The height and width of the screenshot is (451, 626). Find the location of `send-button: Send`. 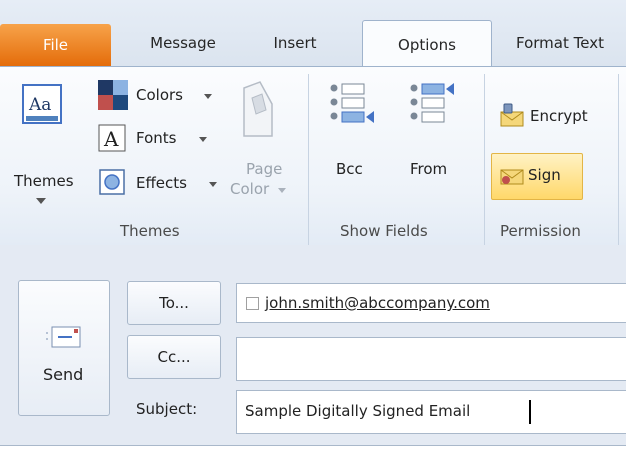

send-button: Send is located at coordinates (64, 348).